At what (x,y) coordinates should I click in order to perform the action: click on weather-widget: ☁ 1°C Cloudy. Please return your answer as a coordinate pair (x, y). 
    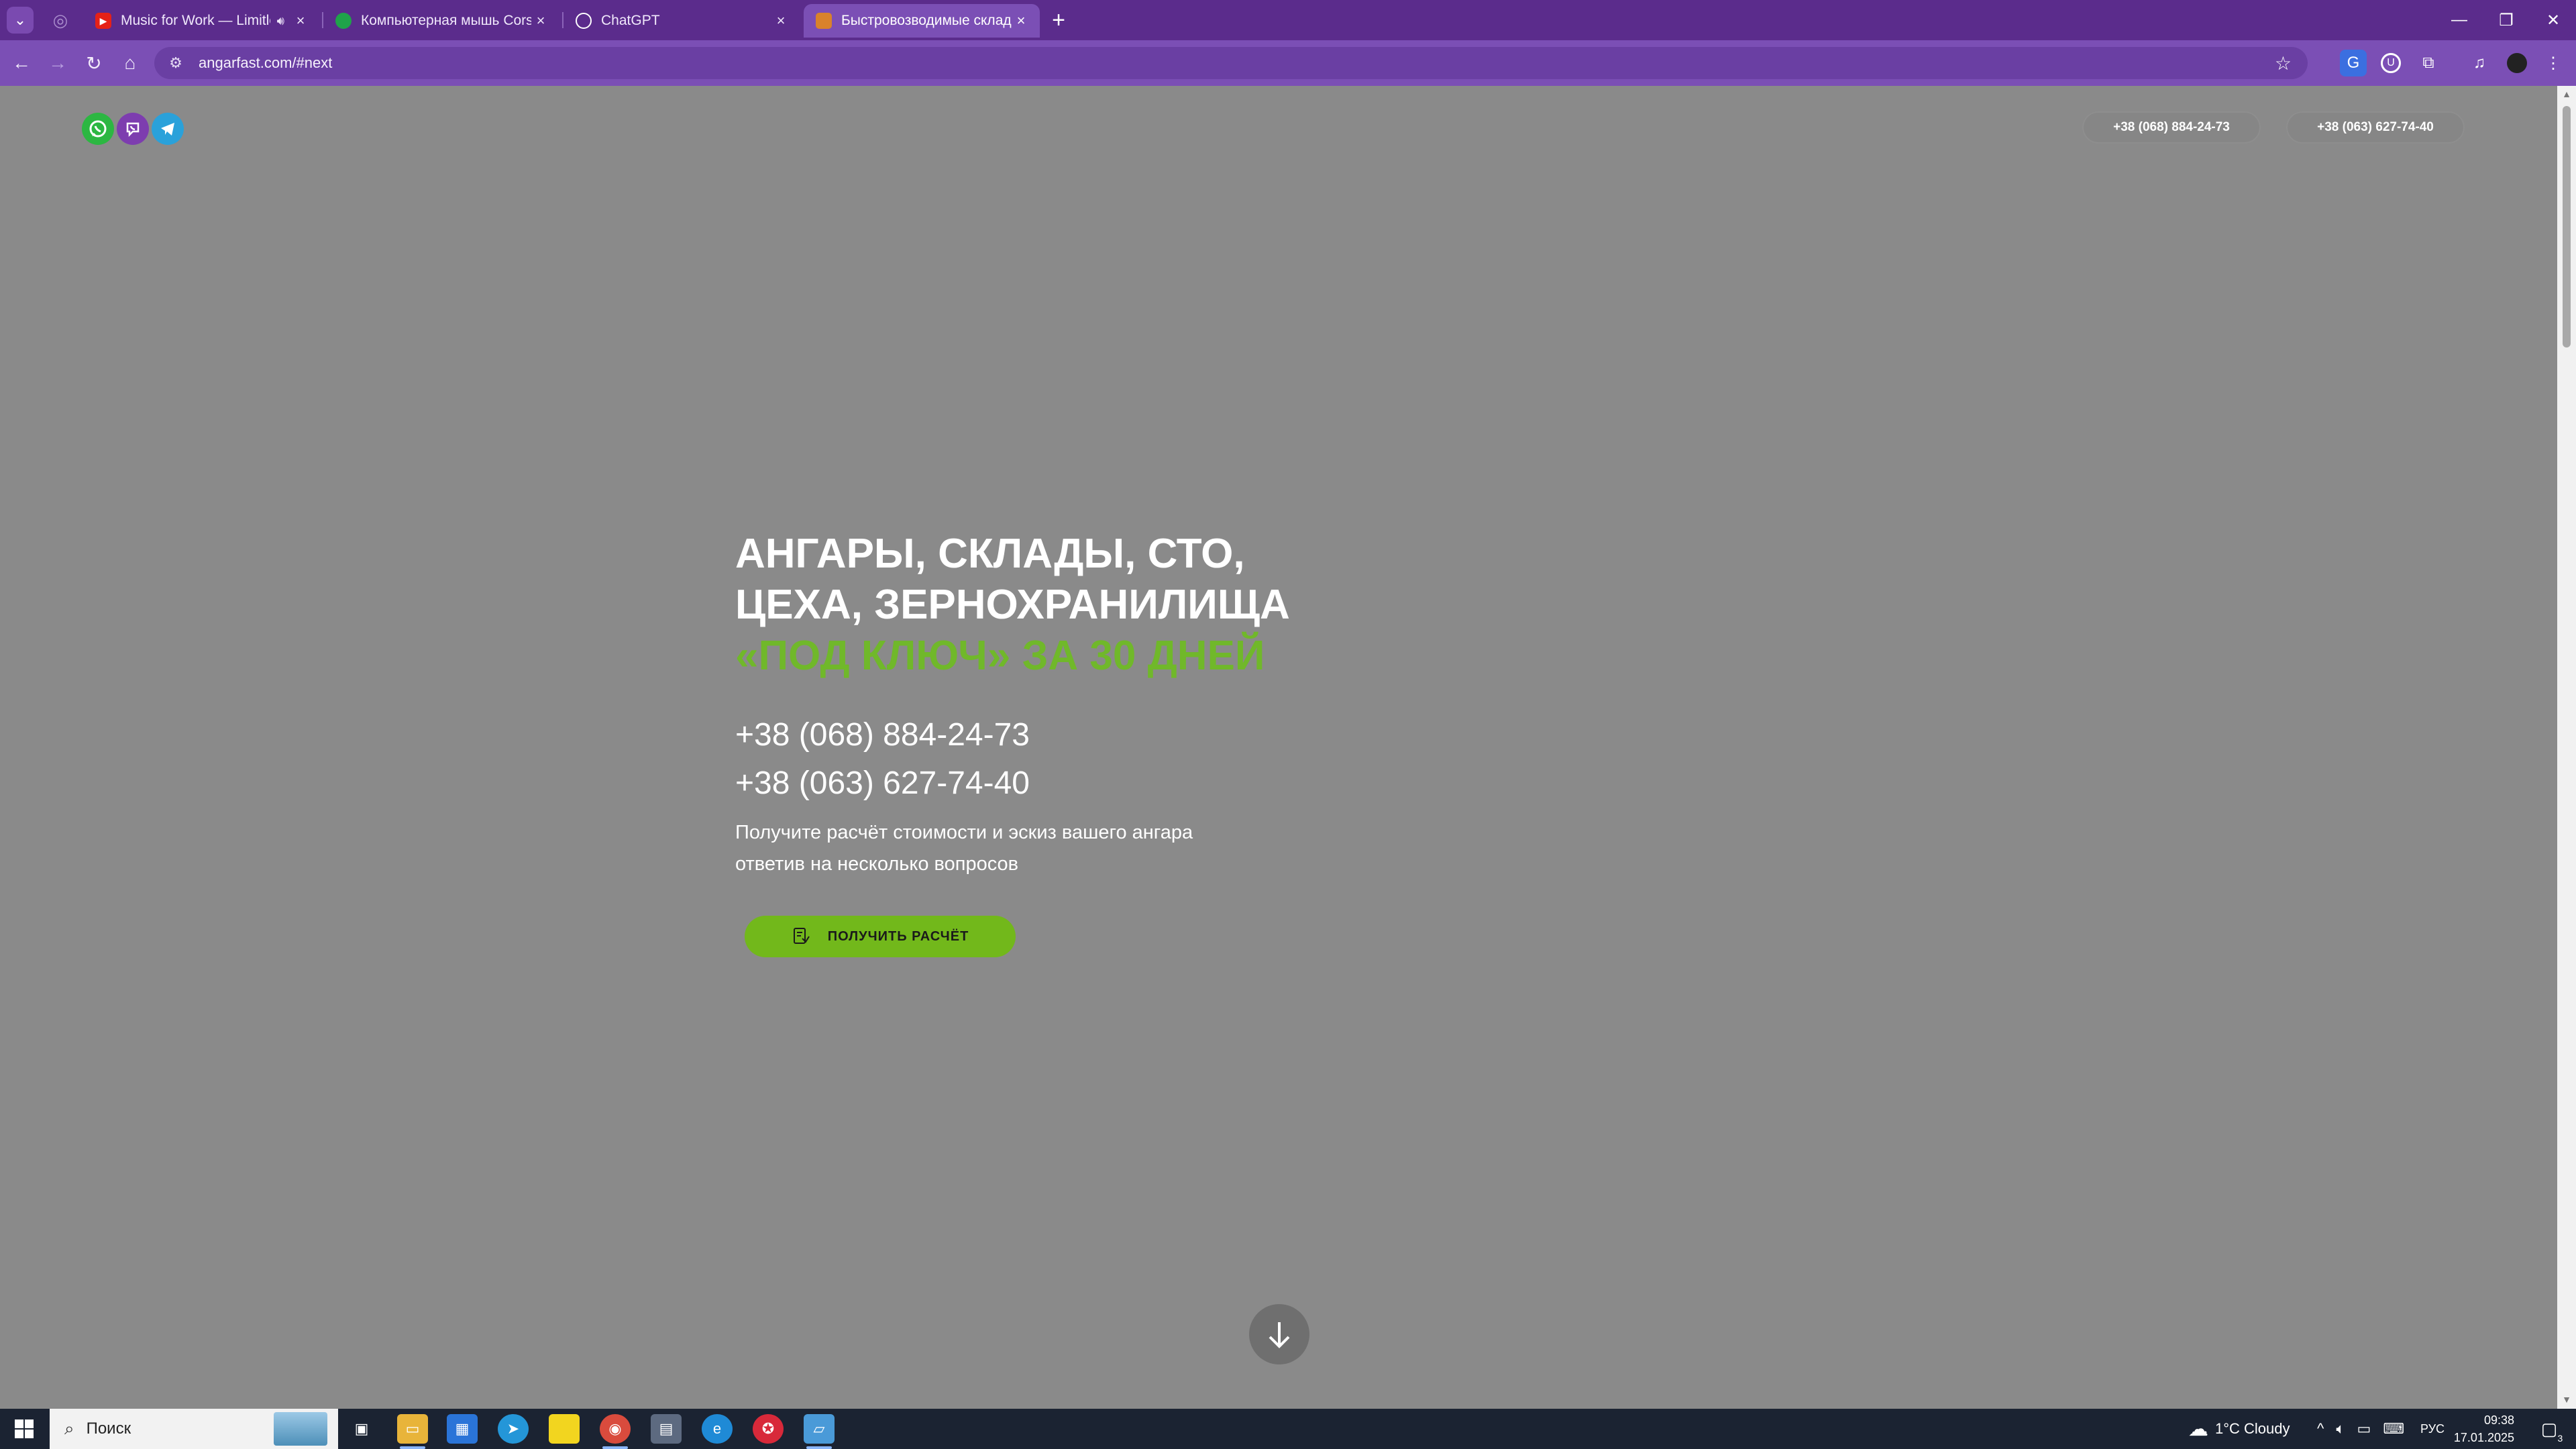
    Looking at the image, I should click on (2239, 1429).